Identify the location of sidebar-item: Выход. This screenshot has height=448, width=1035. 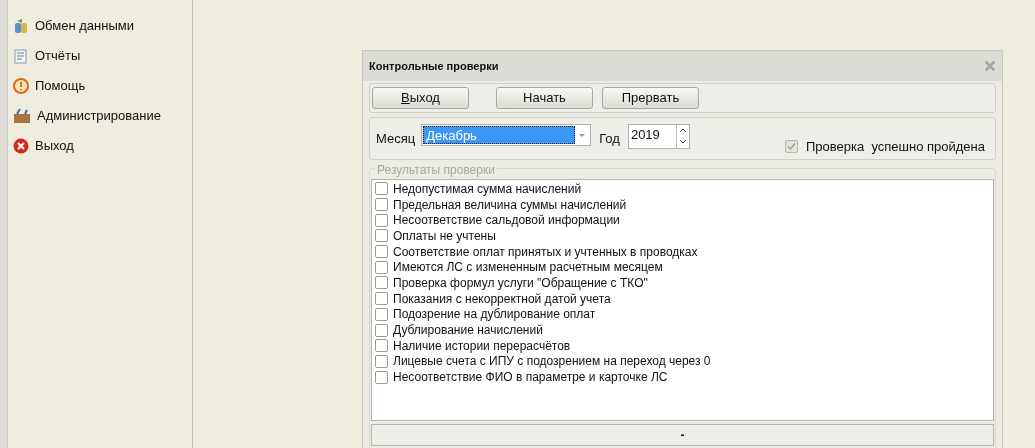
(100, 146).